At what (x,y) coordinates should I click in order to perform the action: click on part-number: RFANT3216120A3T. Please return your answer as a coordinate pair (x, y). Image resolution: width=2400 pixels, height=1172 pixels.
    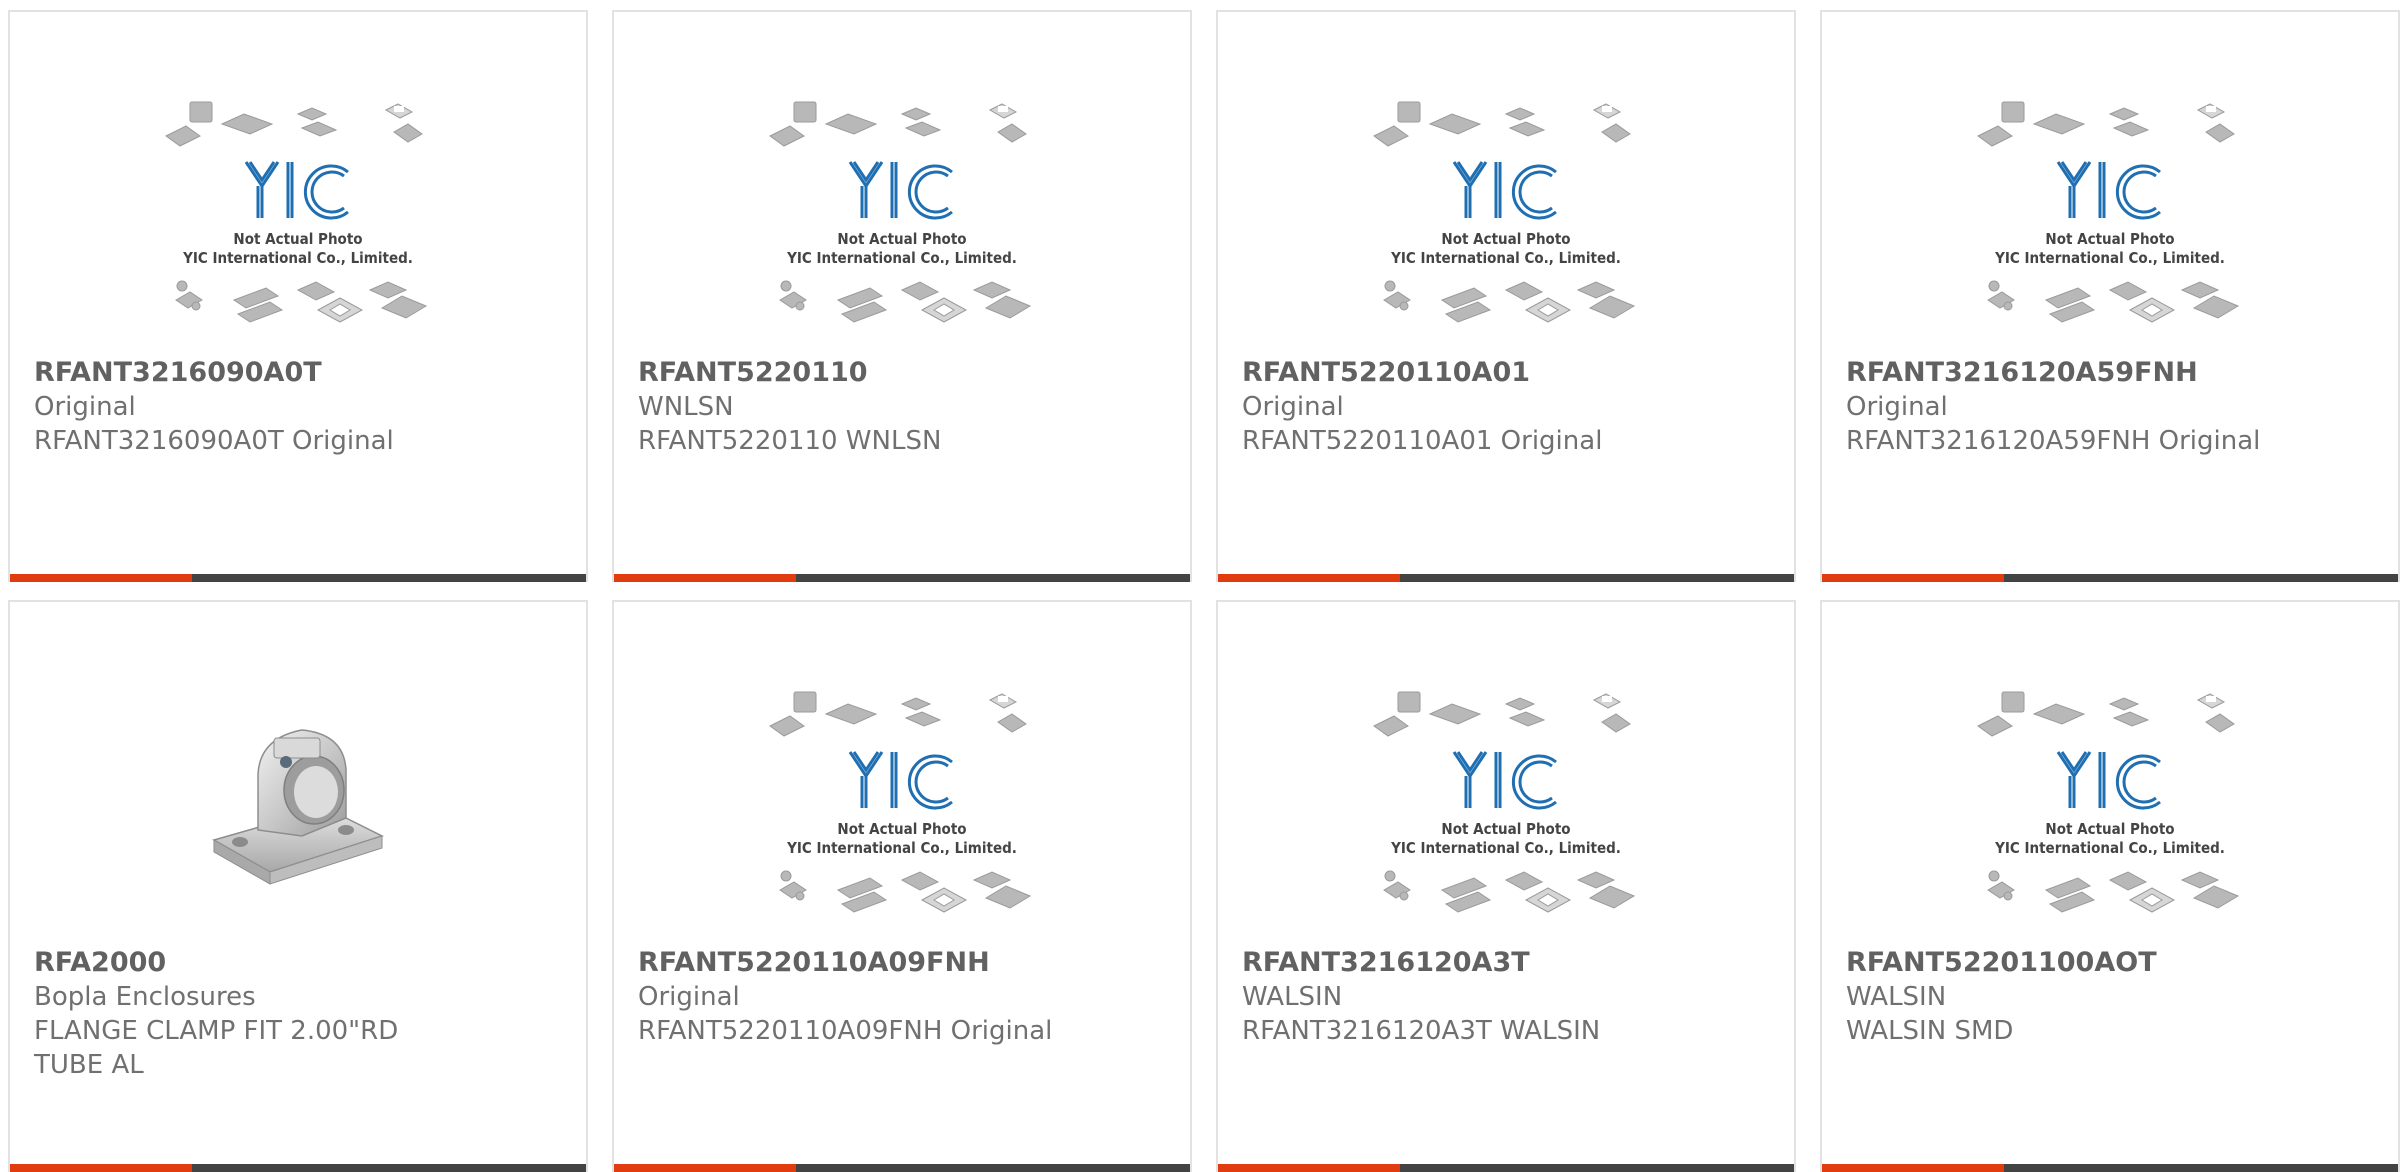
    Looking at the image, I should click on (1510, 963).